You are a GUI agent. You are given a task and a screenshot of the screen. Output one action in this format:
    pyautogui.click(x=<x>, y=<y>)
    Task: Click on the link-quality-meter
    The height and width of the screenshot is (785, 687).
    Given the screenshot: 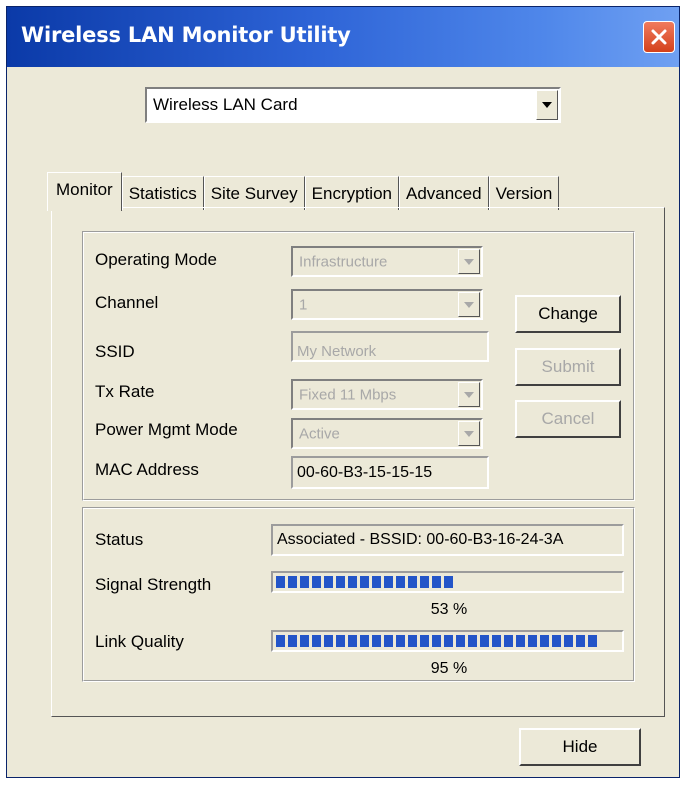 What is the action you would take?
    pyautogui.click(x=447, y=641)
    